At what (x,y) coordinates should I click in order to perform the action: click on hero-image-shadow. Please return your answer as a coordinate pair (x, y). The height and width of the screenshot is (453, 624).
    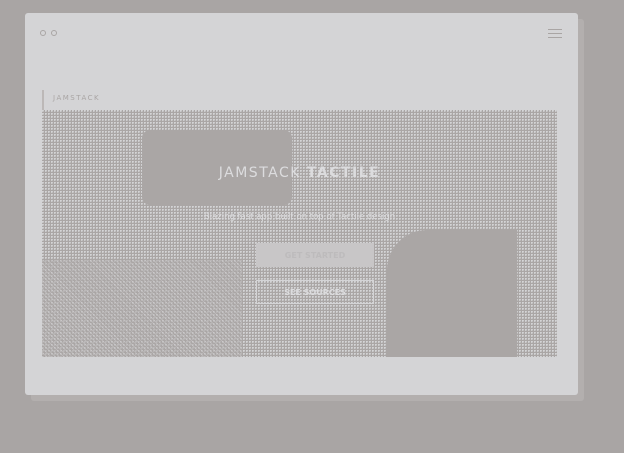
    Looking at the image, I should click on (452, 293).